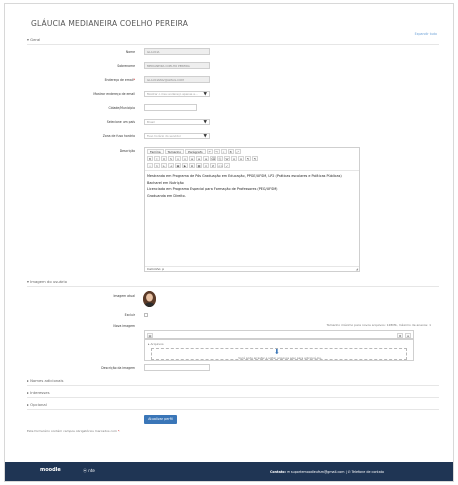  I want to click on section-optional-header: ▸ Opcional, so click(37, 404).